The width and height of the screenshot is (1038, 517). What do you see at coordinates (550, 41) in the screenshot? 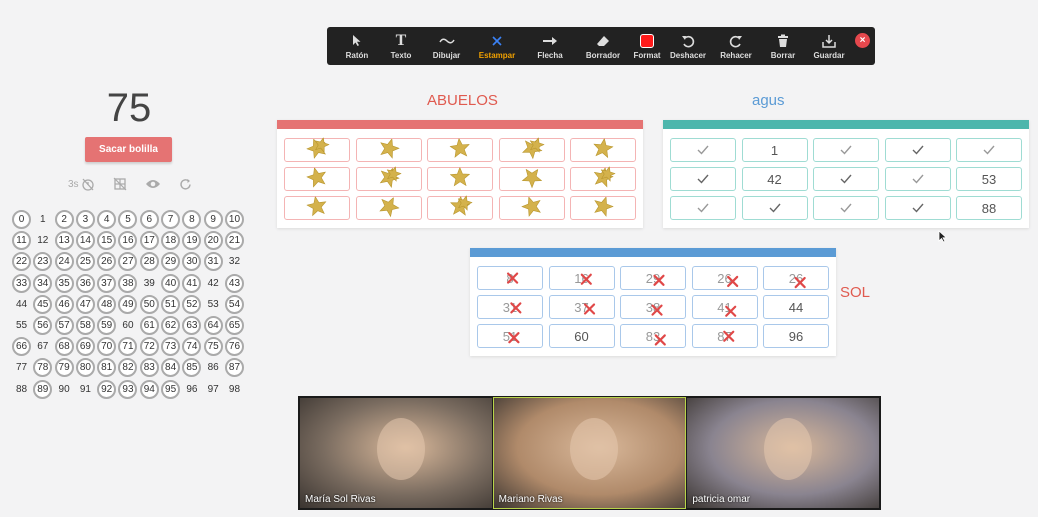
I see `arrow-icon` at bounding box center [550, 41].